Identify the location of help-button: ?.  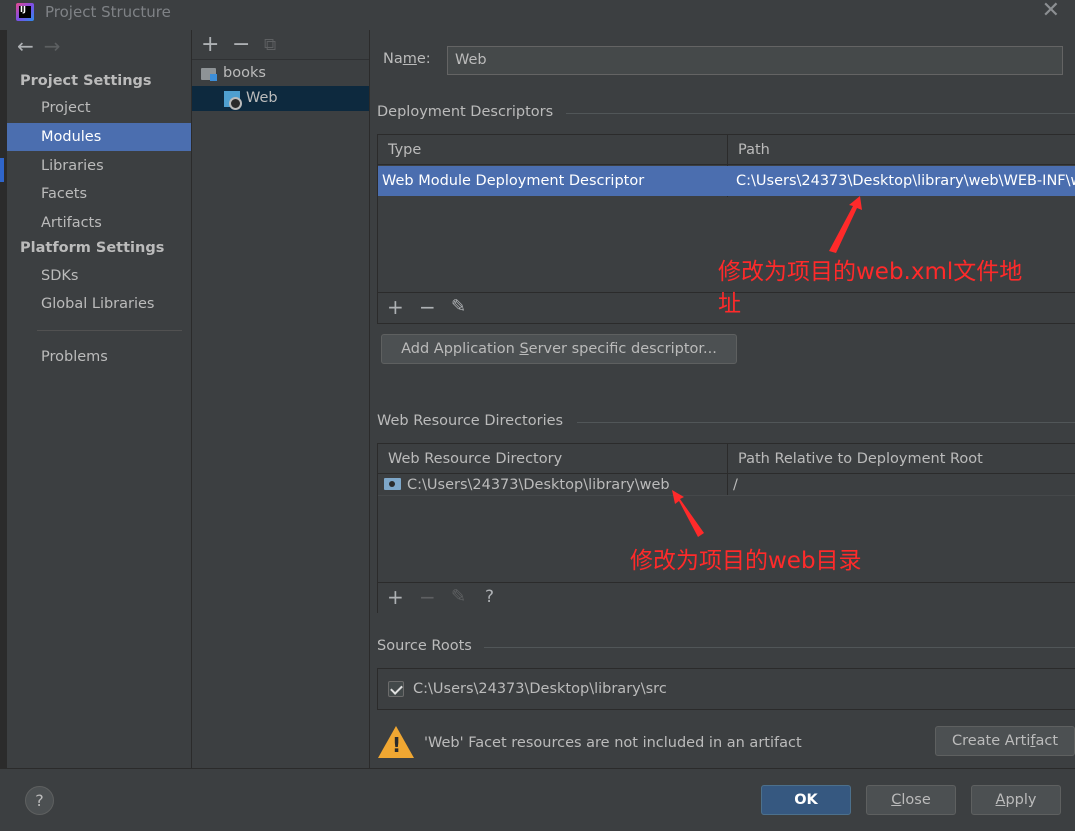
(39, 800).